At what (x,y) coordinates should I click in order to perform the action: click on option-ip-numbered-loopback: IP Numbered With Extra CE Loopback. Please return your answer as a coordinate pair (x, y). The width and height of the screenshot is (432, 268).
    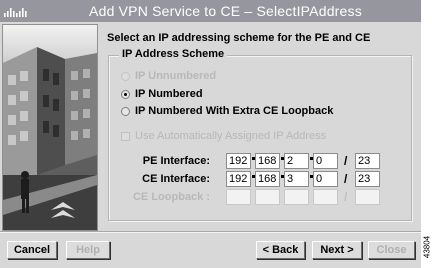
    Looking at the image, I should click on (227, 111).